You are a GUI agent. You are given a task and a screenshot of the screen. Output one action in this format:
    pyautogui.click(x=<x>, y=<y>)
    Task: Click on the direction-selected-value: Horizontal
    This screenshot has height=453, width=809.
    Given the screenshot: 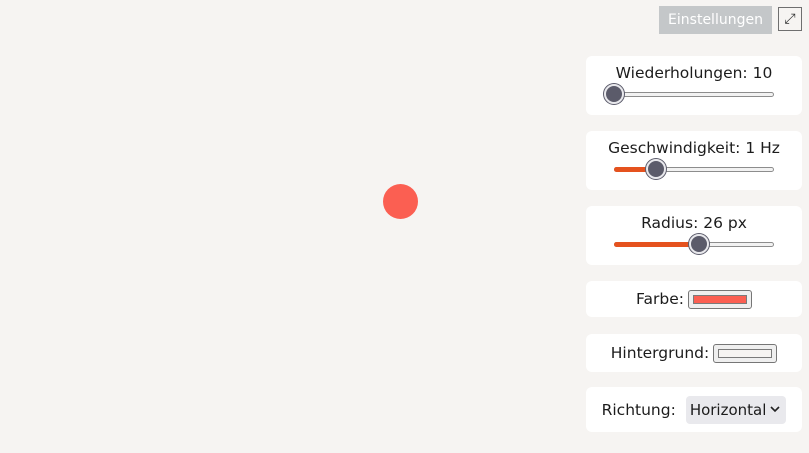 What is the action you would take?
    pyautogui.click(x=728, y=409)
    